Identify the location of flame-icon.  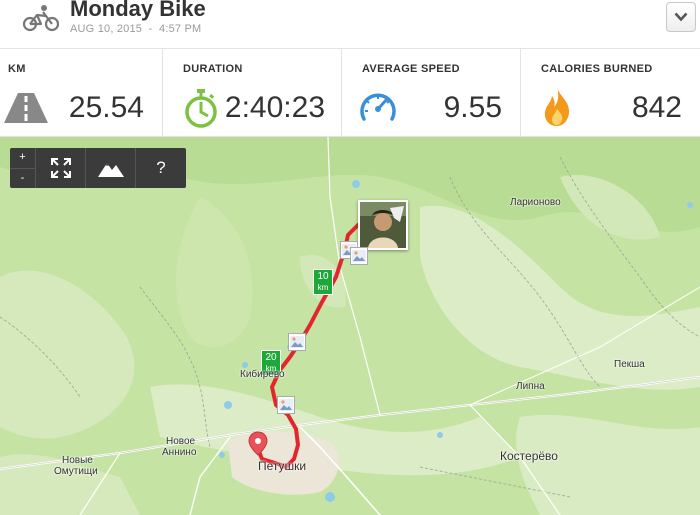
(557, 106).